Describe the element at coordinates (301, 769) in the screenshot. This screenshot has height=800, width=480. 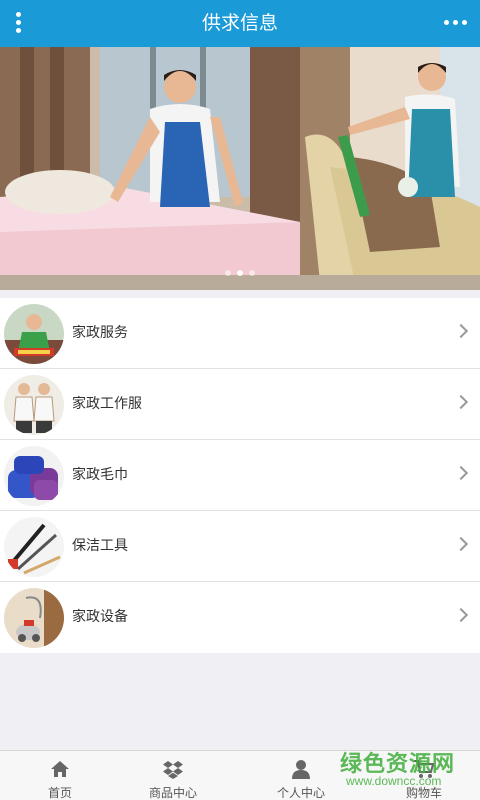
I see `user-icon` at that location.